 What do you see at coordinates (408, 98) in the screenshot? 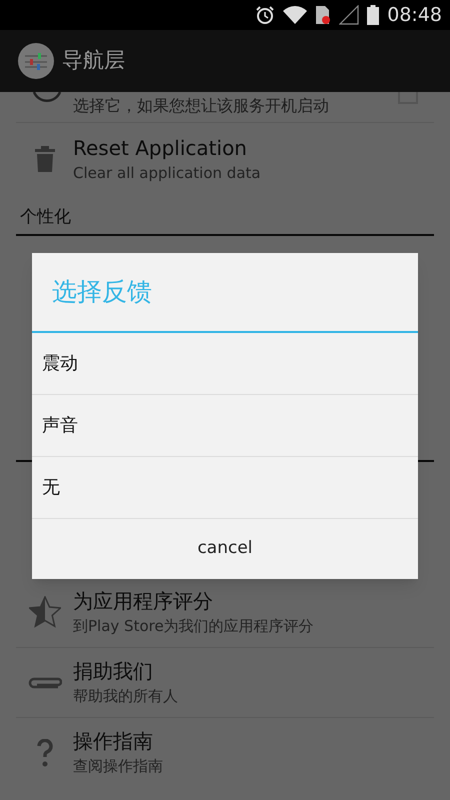
I see `checkbox` at bounding box center [408, 98].